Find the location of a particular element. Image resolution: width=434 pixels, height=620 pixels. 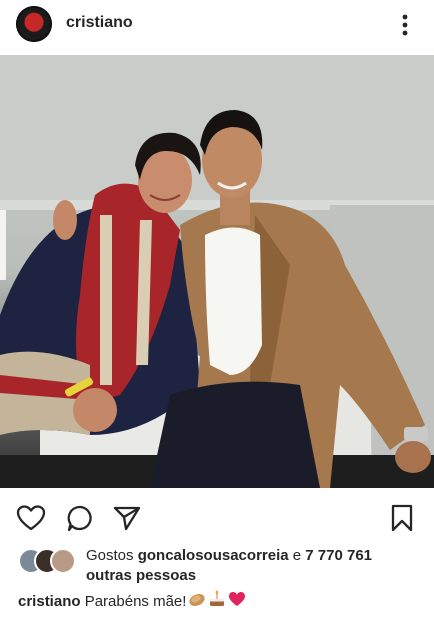

birthday-cake-emoji is located at coordinates (217, 602).